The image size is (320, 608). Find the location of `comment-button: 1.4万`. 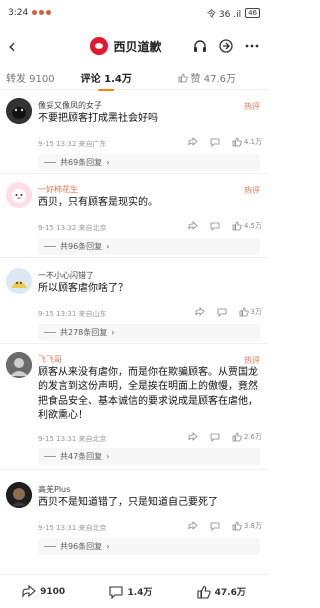

comment-button: 1.4万 is located at coordinates (130, 592).